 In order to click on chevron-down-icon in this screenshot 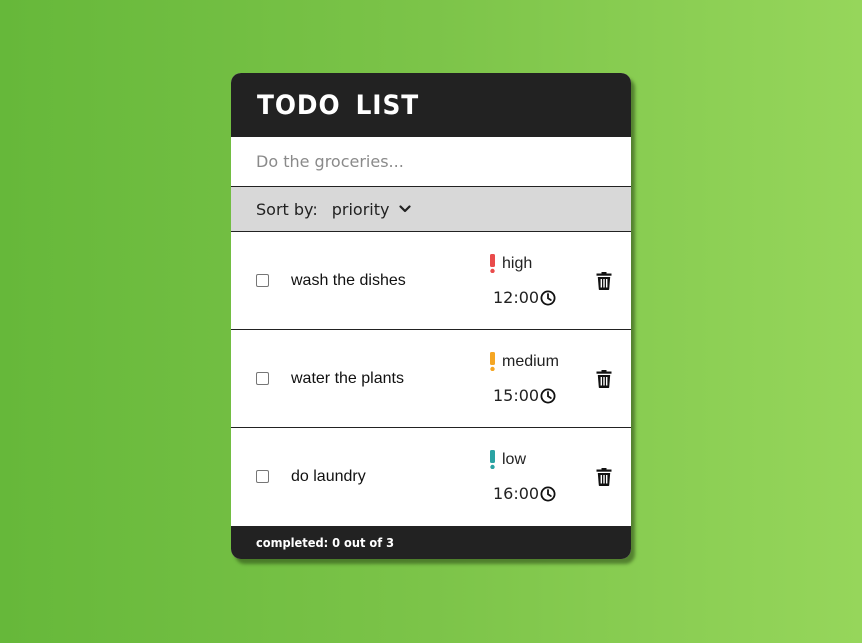, I will do `click(405, 209)`.